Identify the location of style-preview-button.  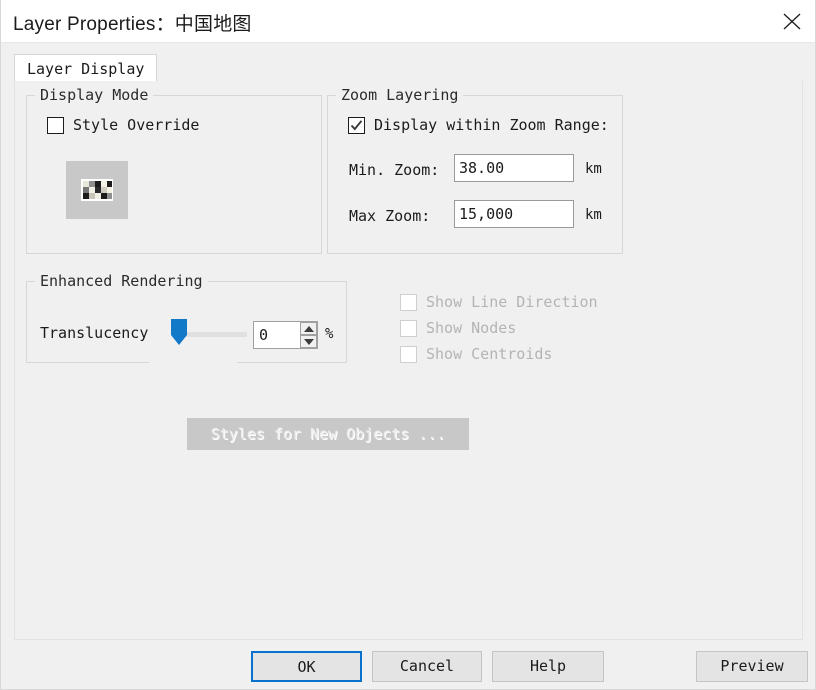
(97, 190).